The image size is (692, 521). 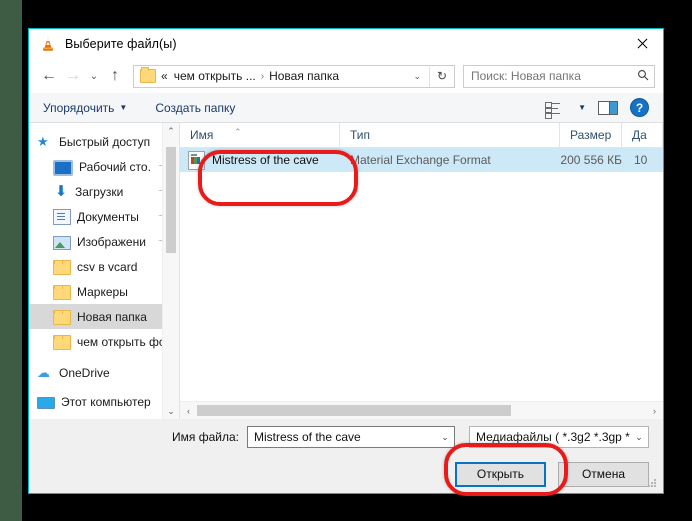 I want to click on refresh-icon: ↻, so click(x=441, y=76).